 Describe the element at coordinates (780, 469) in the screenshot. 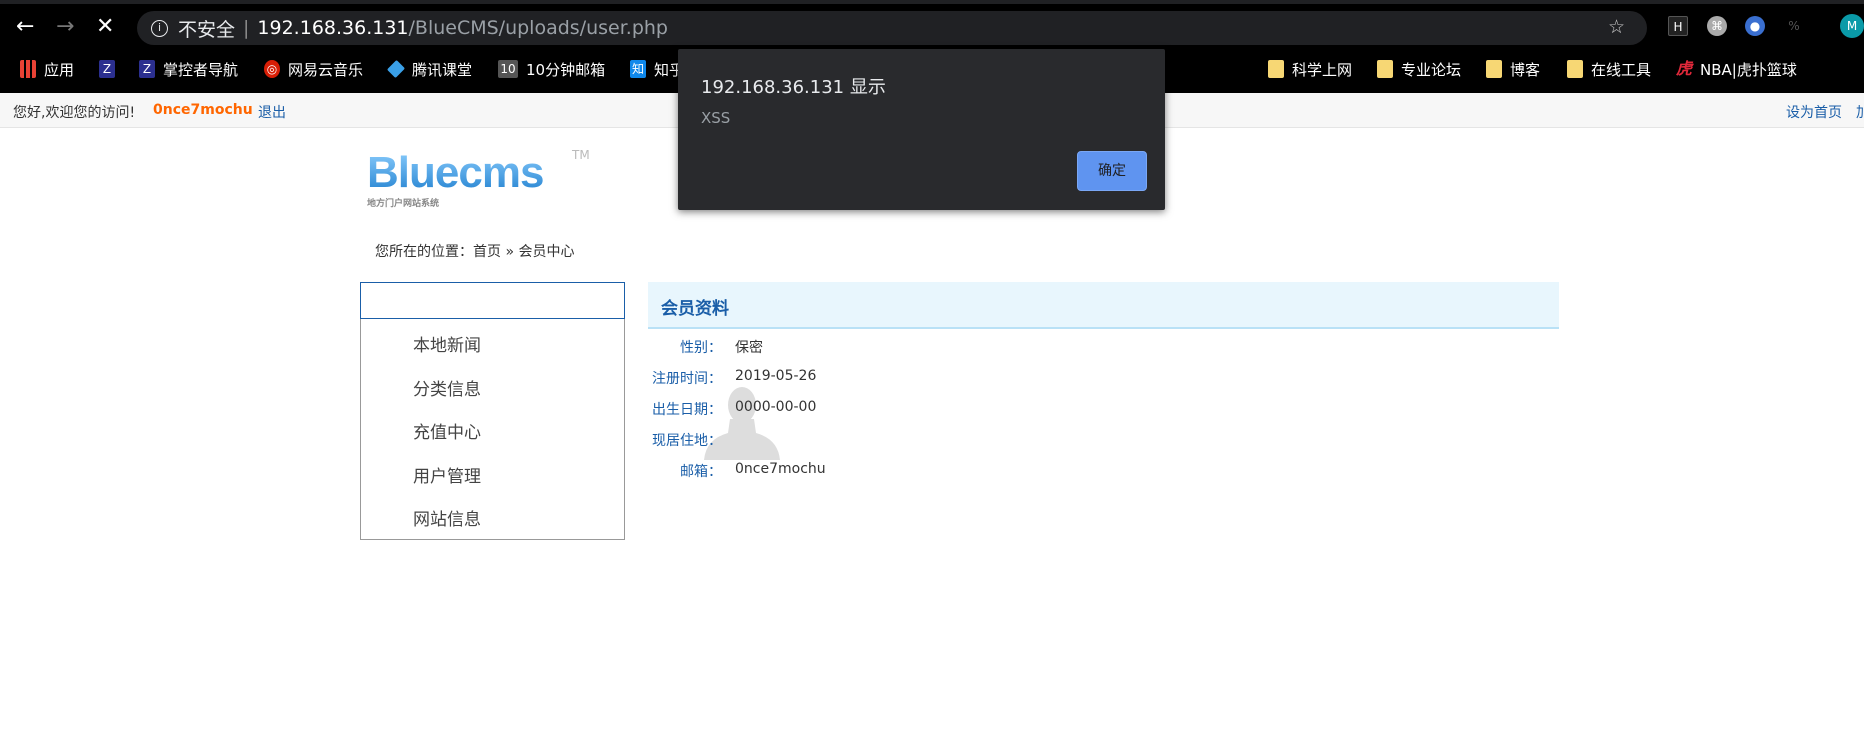

I see `field-value: 0nce7mochu` at that location.